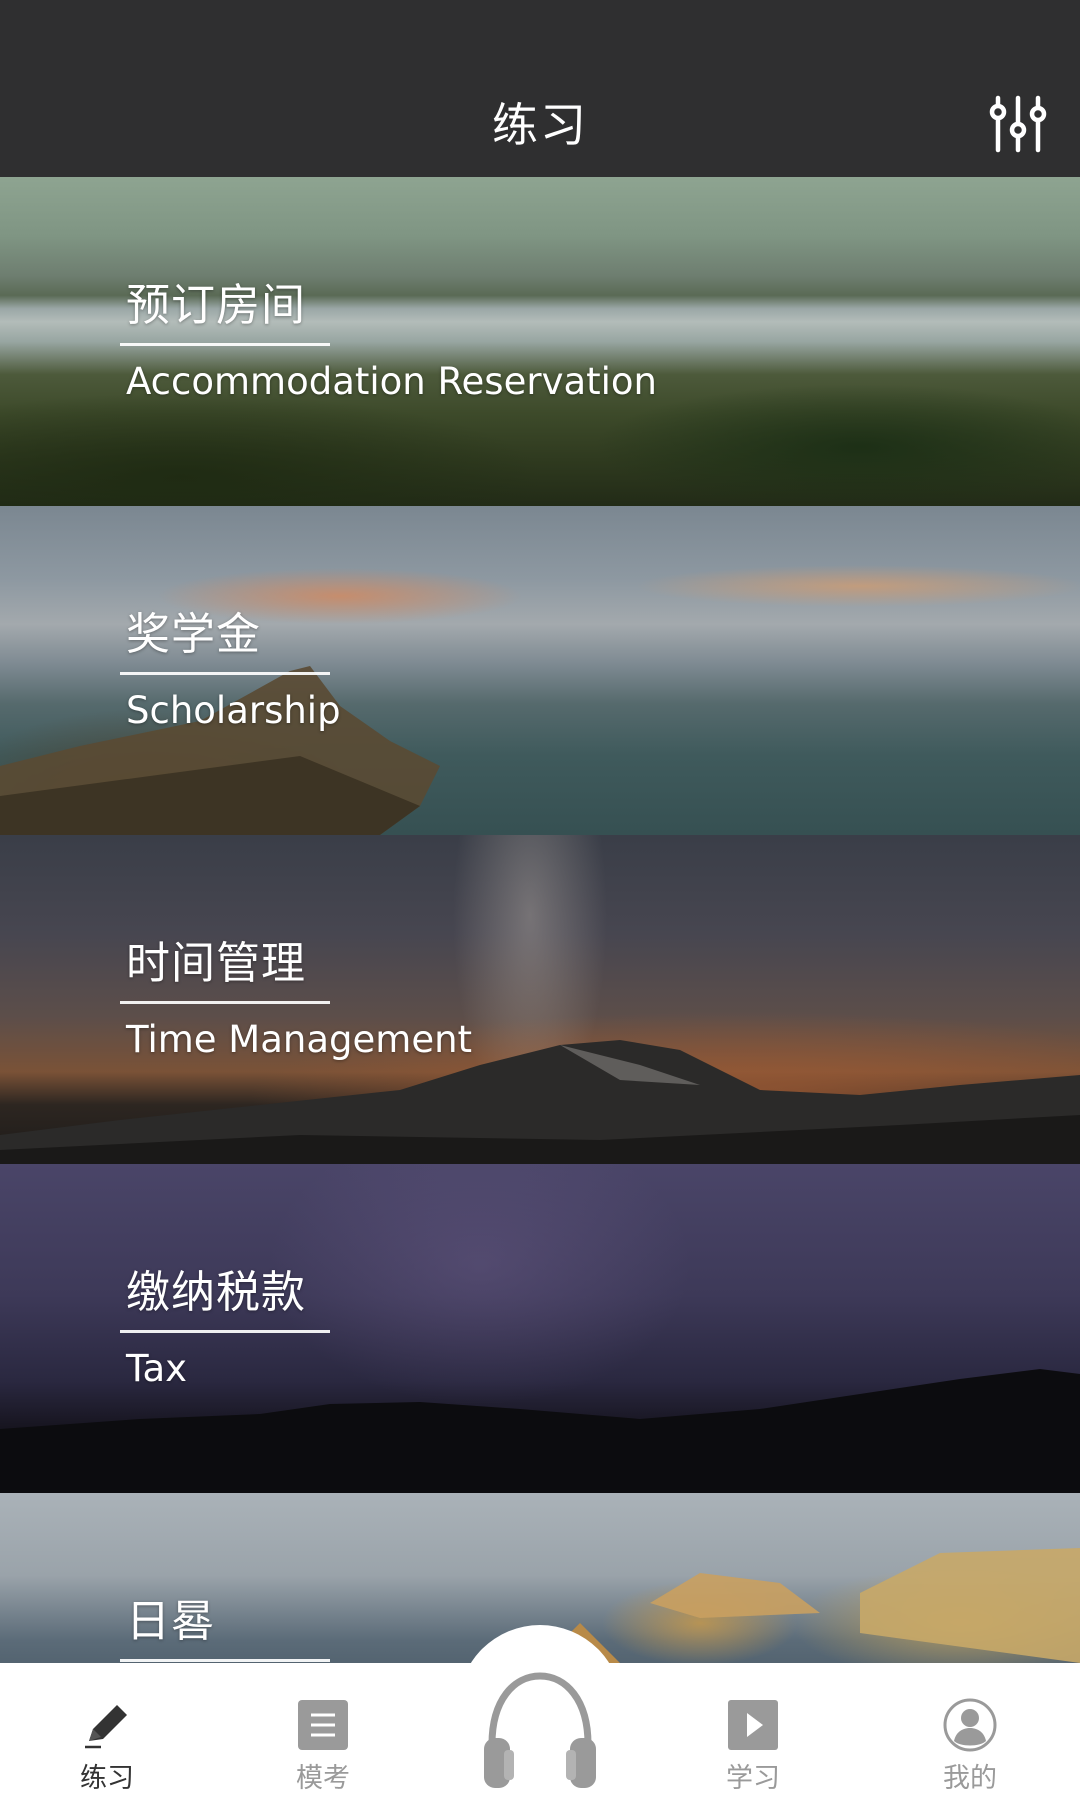 This screenshot has height=1812, width=1080. I want to click on document-icon, so click(323, 1725).